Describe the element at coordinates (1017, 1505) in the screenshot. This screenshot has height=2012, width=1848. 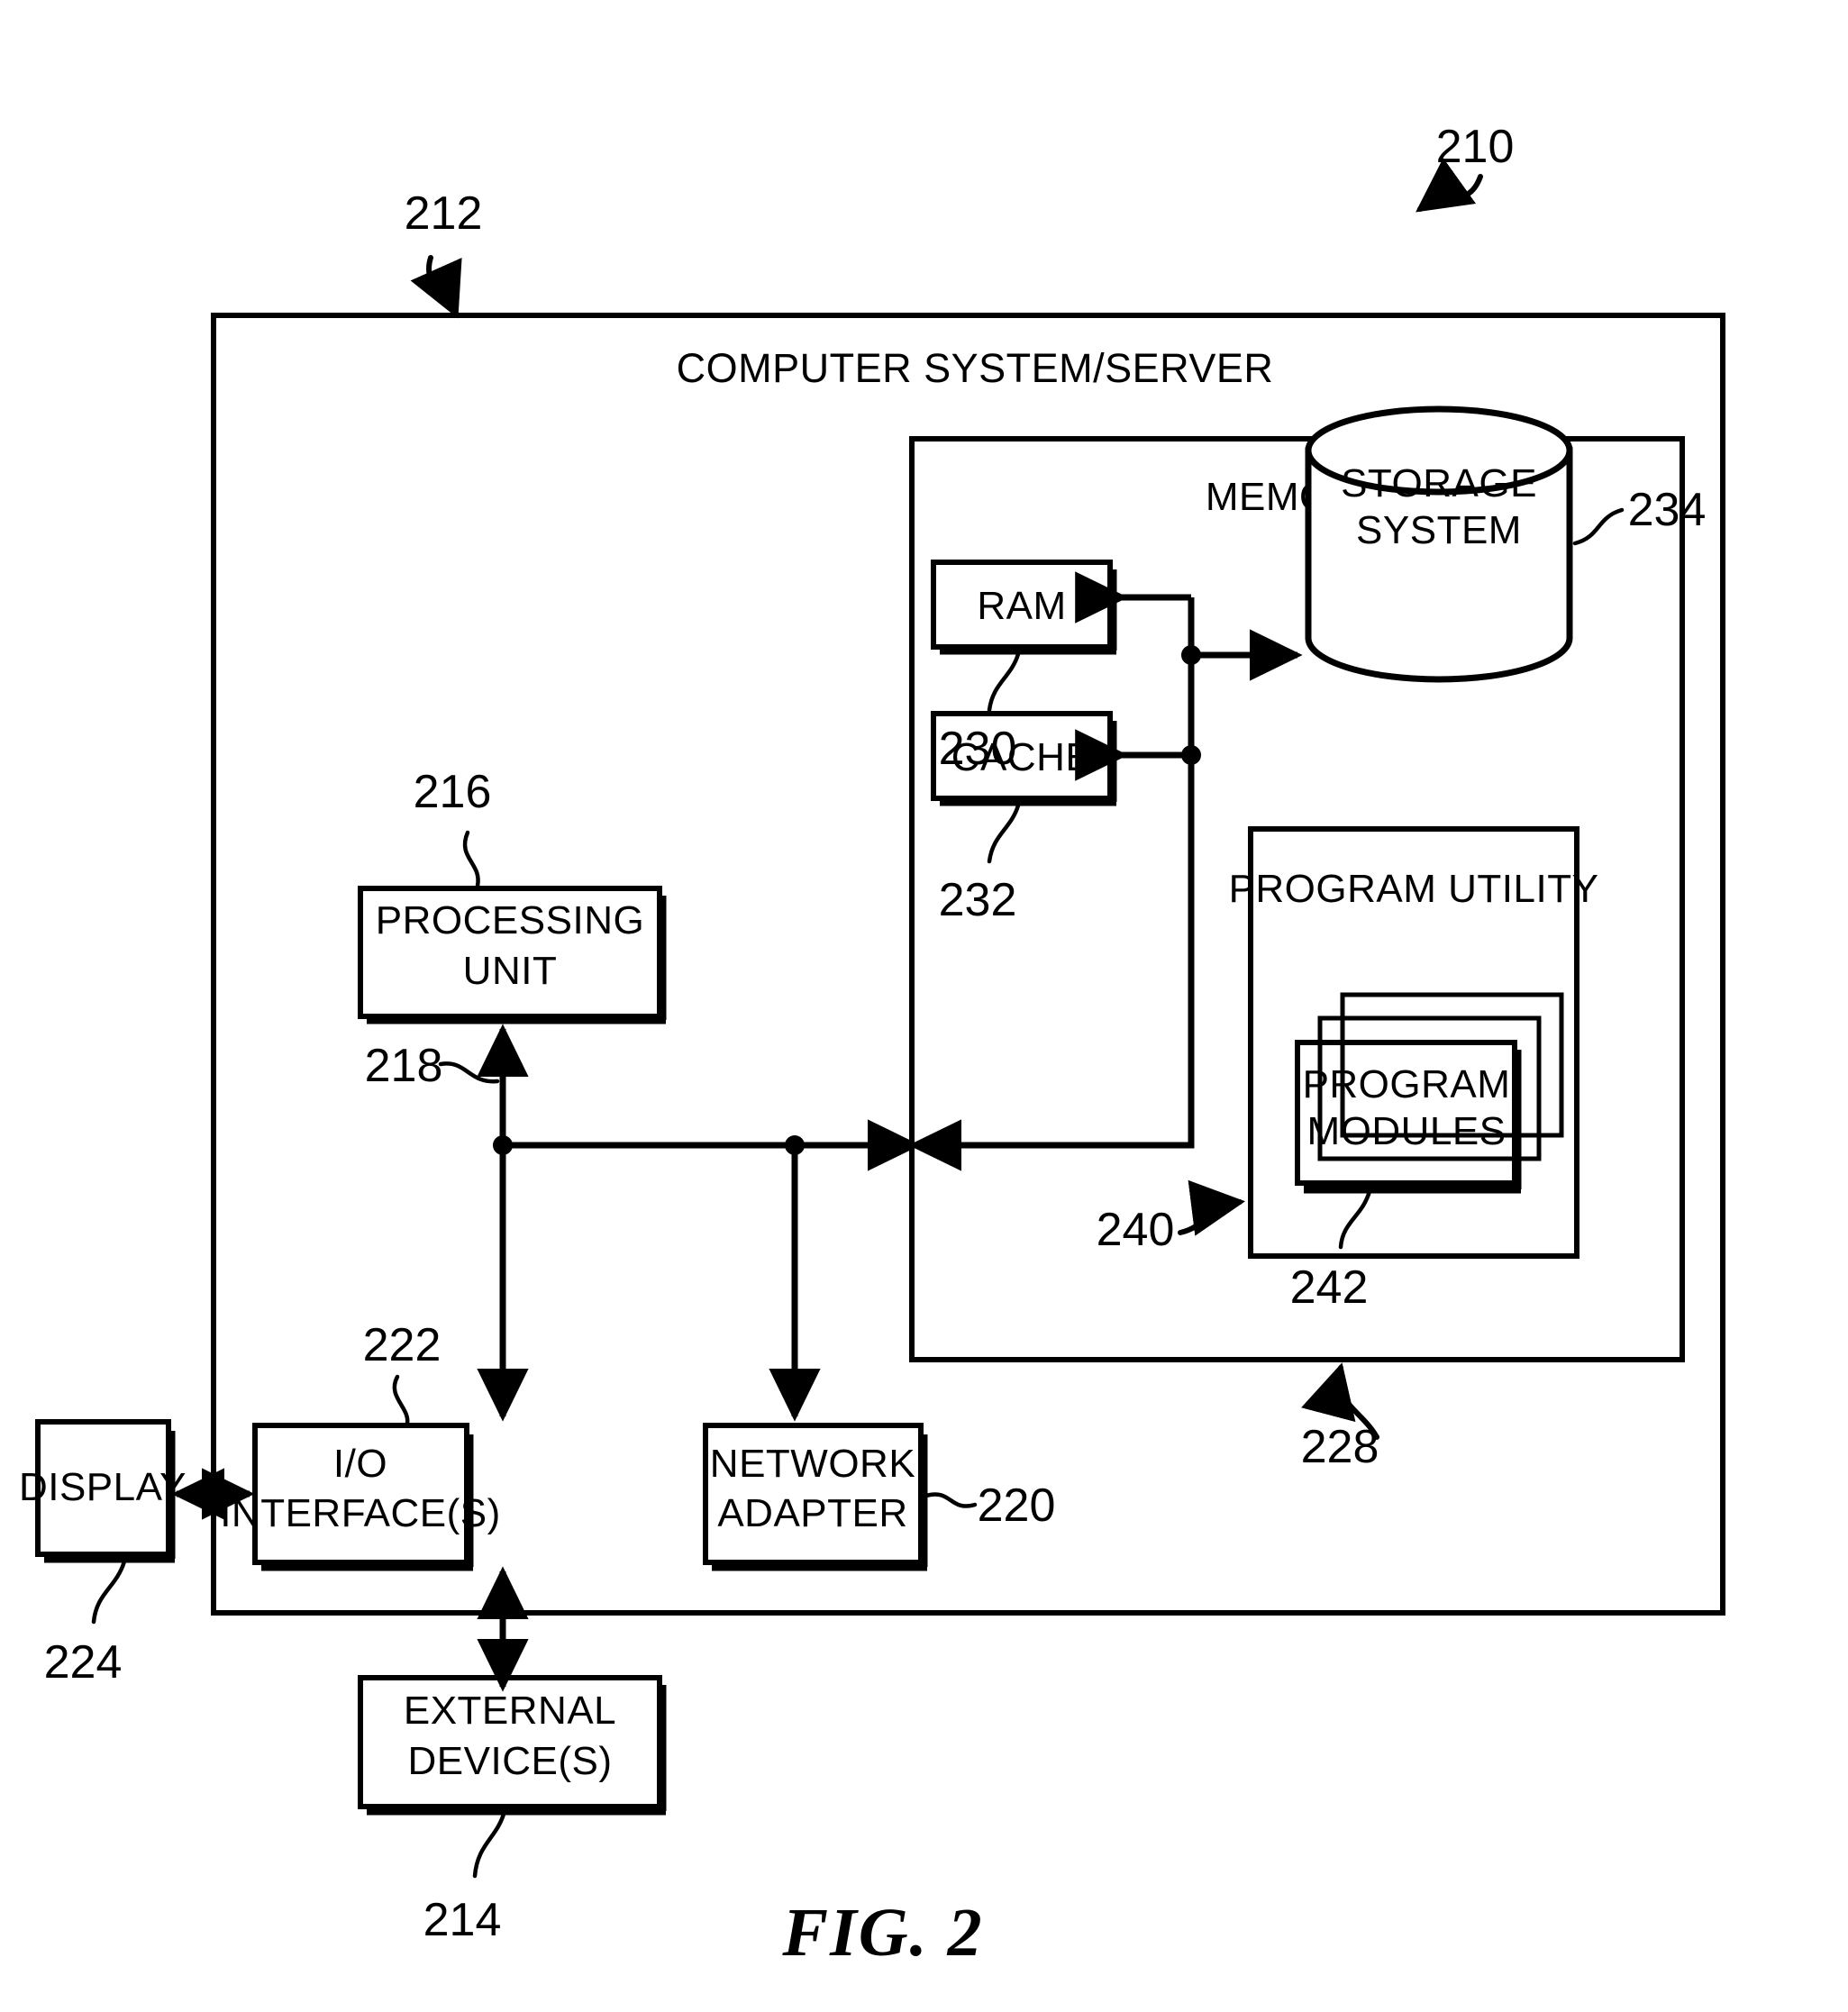
I see `ref-220-label: 220` at that location.